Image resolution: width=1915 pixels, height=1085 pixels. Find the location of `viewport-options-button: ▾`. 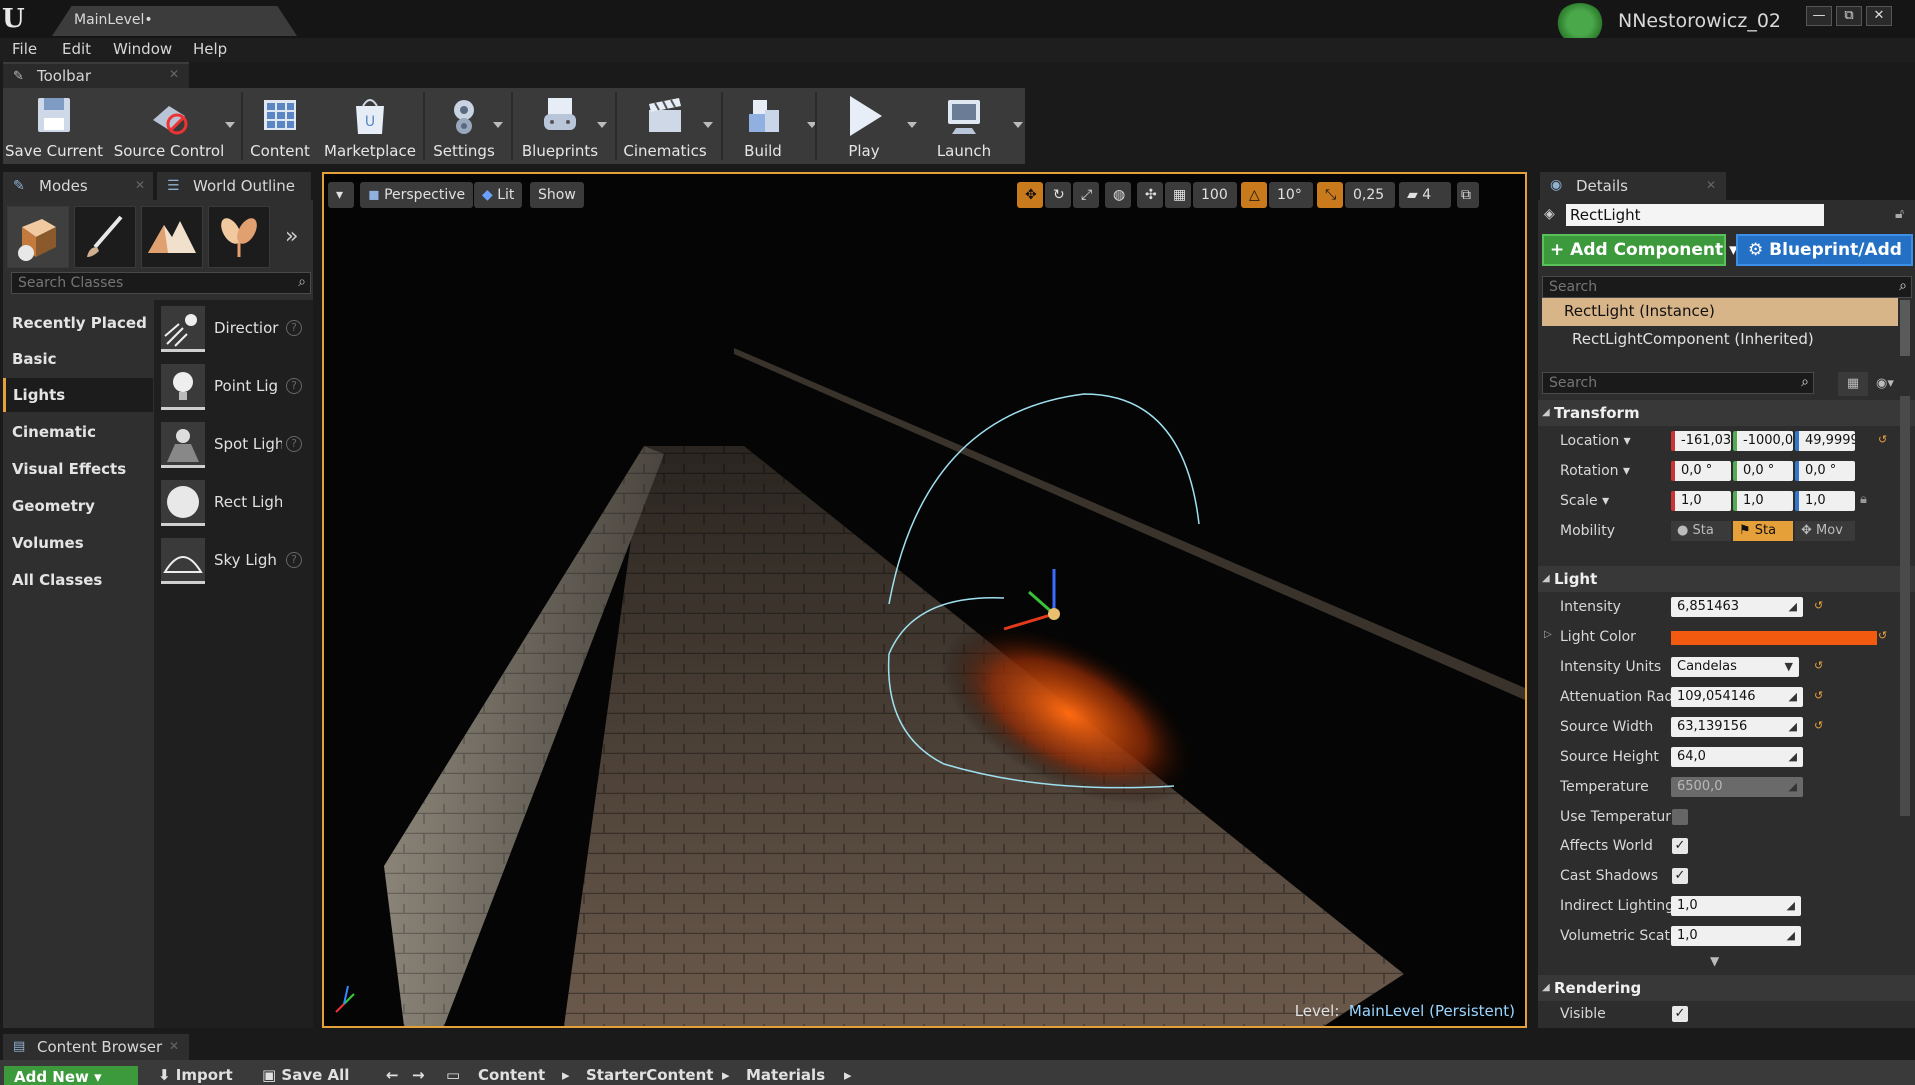

viewport-options-button: ▾ is located at coordinates (341, 195).